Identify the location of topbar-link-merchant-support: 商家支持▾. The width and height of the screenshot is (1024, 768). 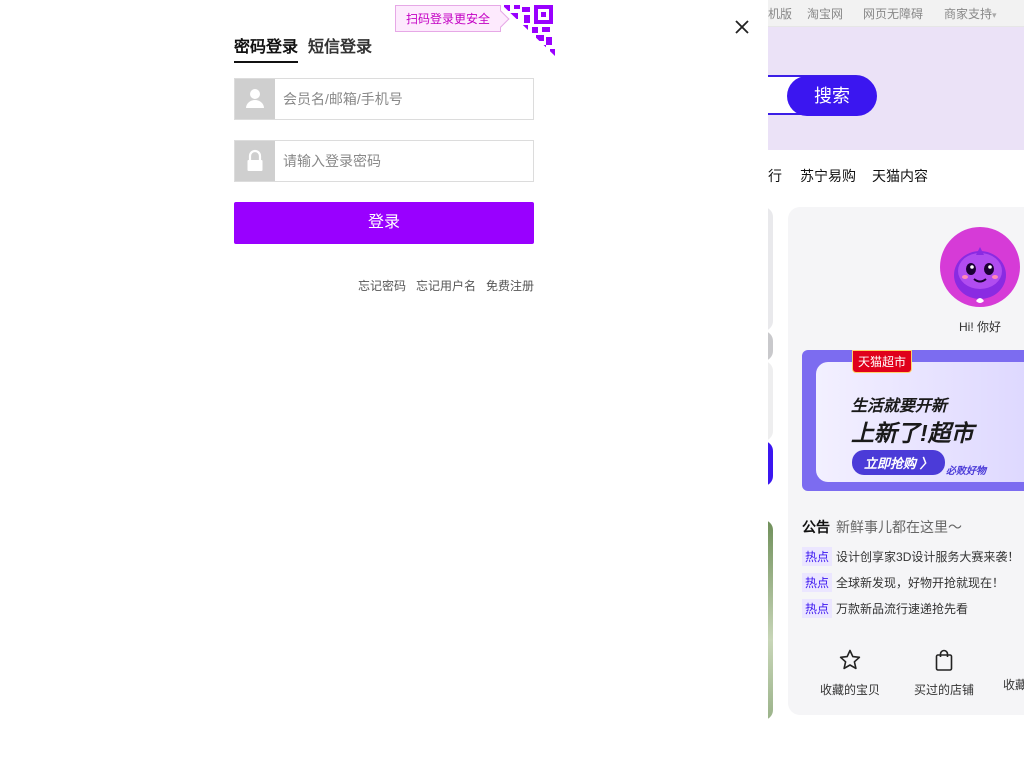
(970, 13).